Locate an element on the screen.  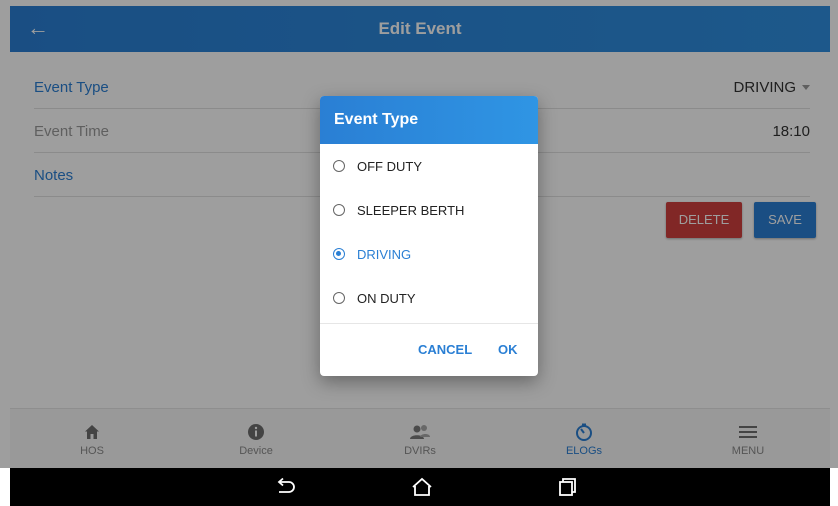
radio-checked-icon is located at coordinates (339, 254).